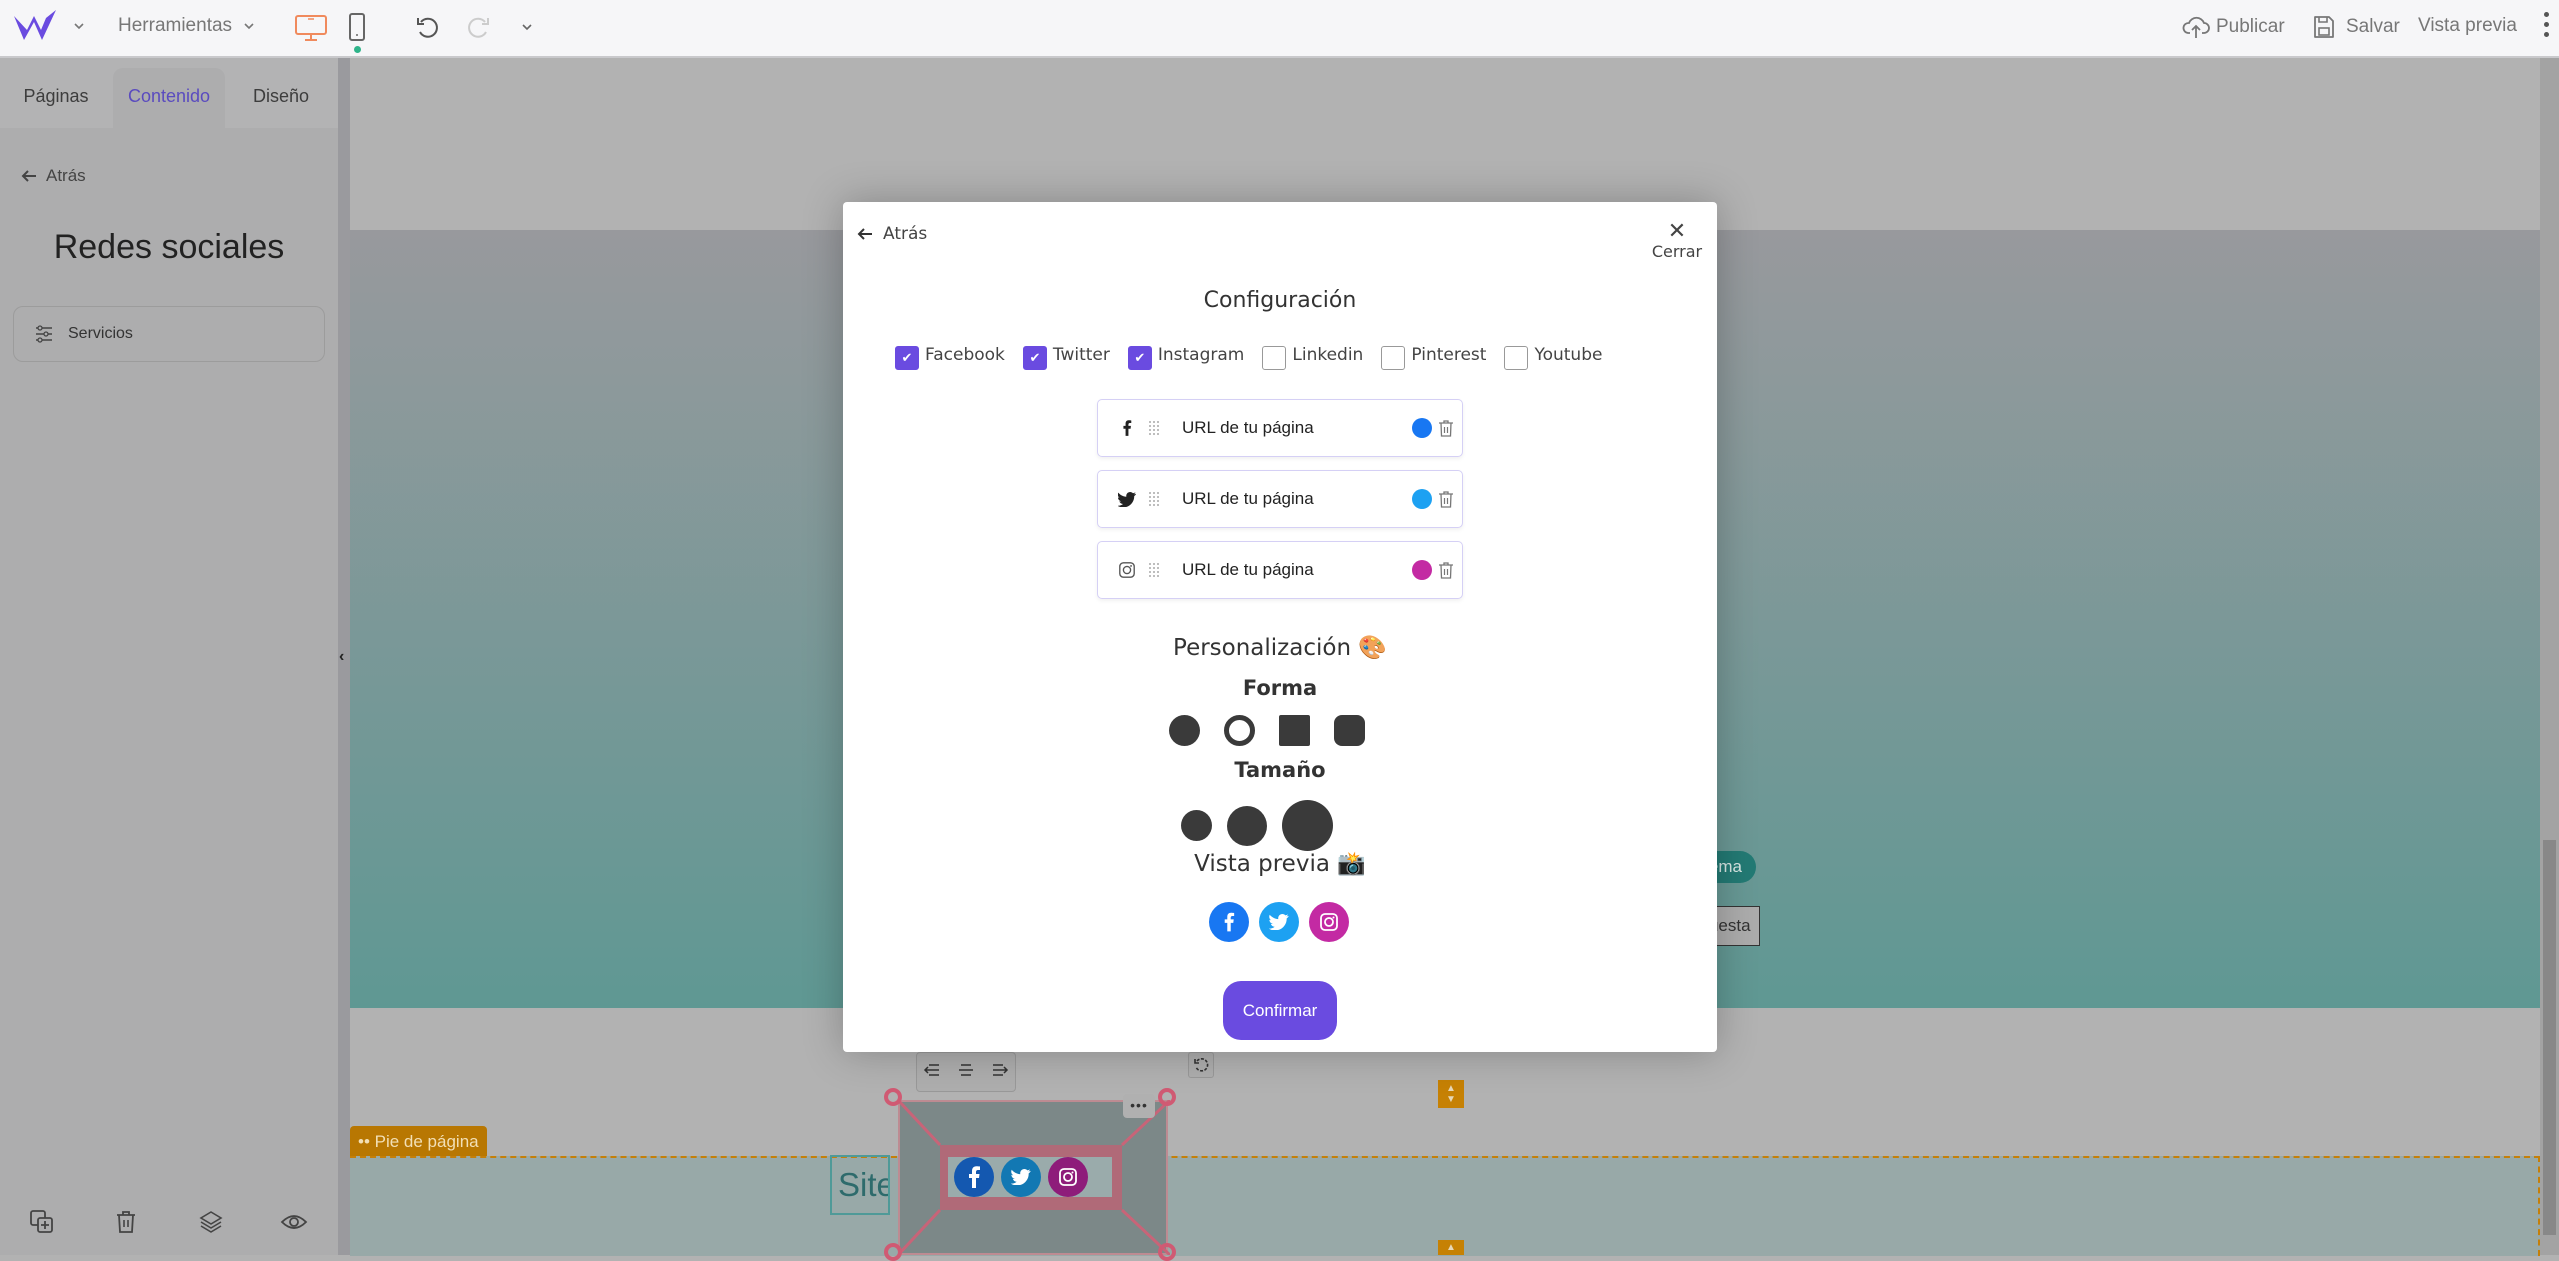 The width and height of the screenshot is (2559, 1261). What do you see at coordinates (1451, 1094) in the screenshot?
I see `section-resize-handle: ▲ ▼` at bounding box center [1451, 1094].